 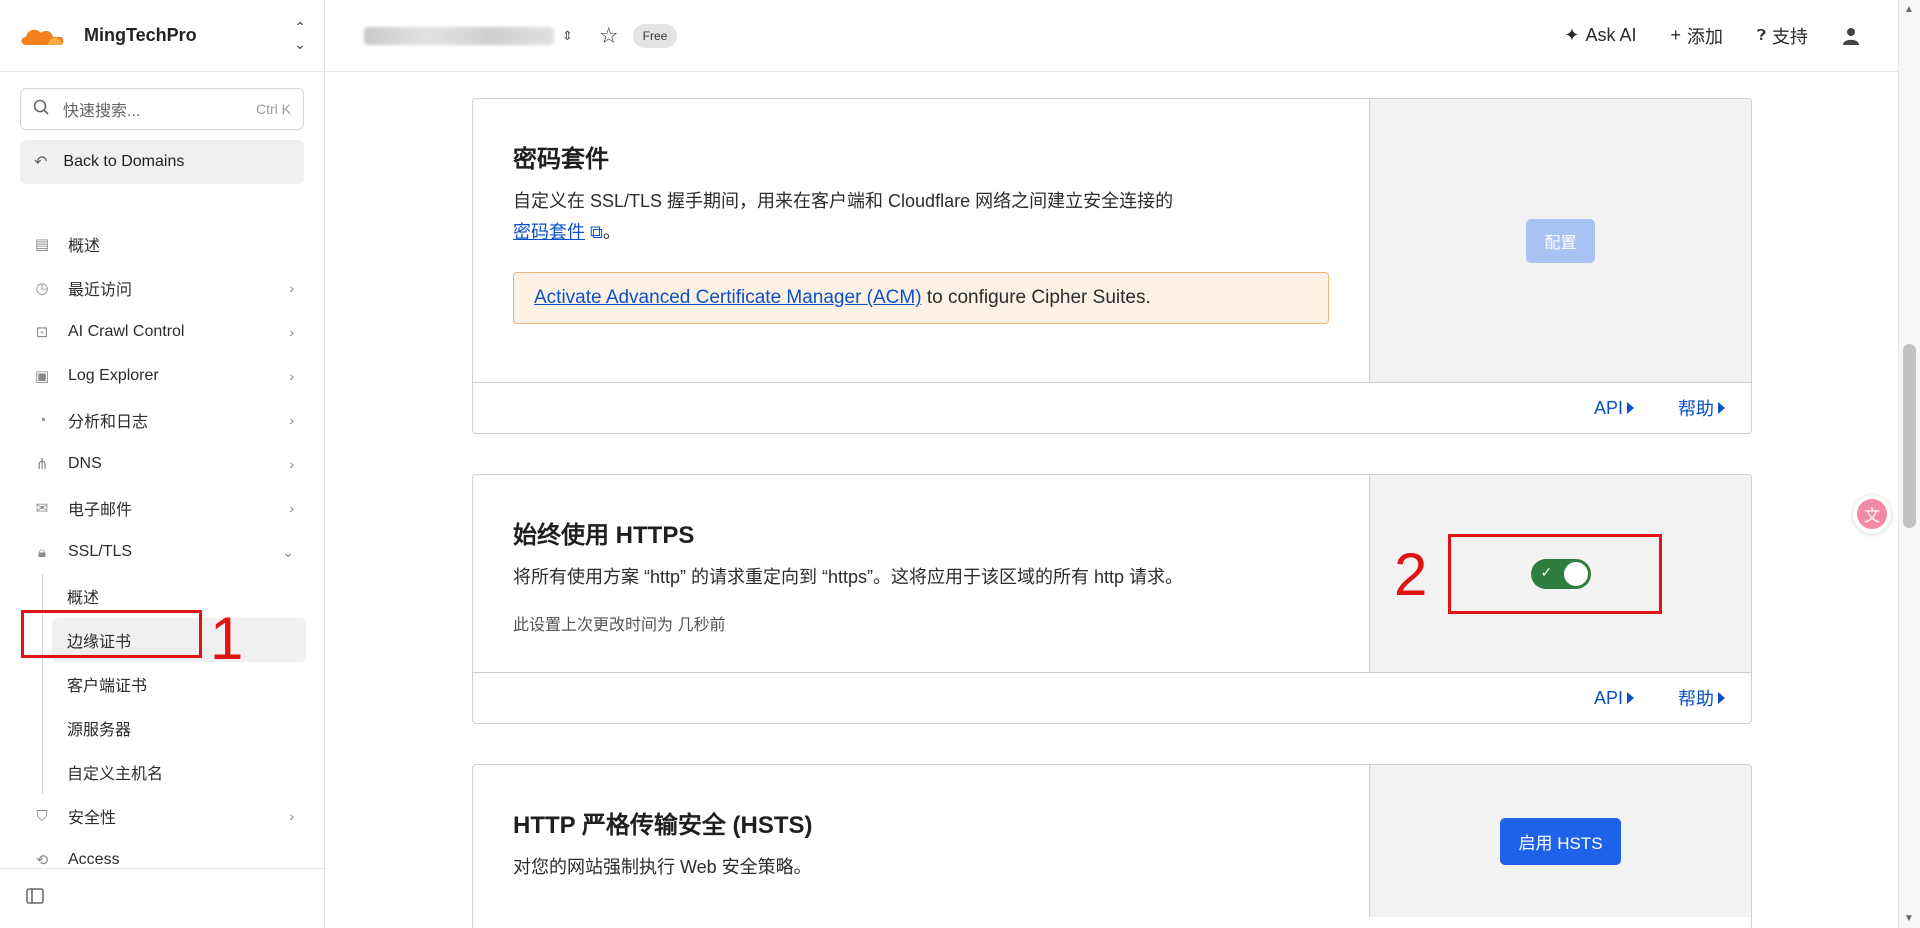 I want to click on top-bar-actions: ✦ Ask AI + 添加 ❓︎ 支持, so click(x=1712, y=36).